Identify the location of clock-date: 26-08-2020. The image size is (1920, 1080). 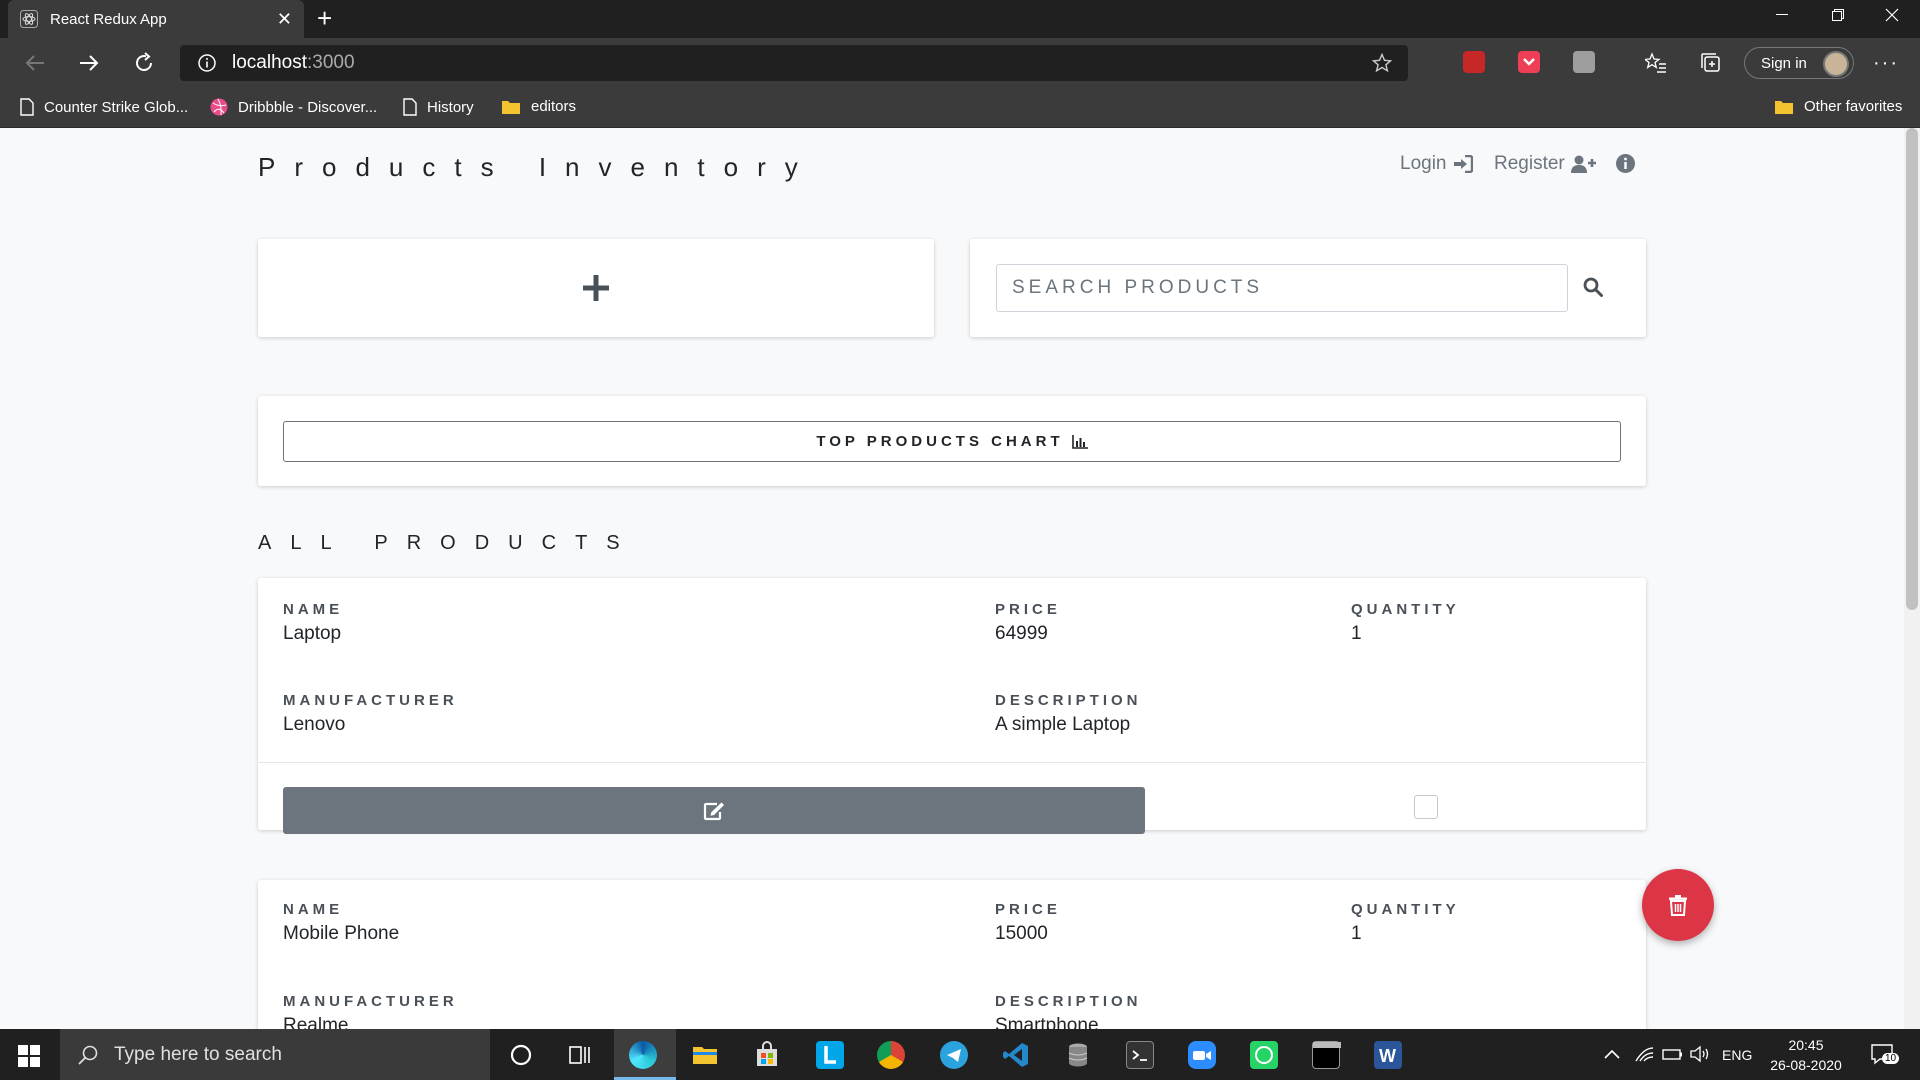
(1806, 1065).